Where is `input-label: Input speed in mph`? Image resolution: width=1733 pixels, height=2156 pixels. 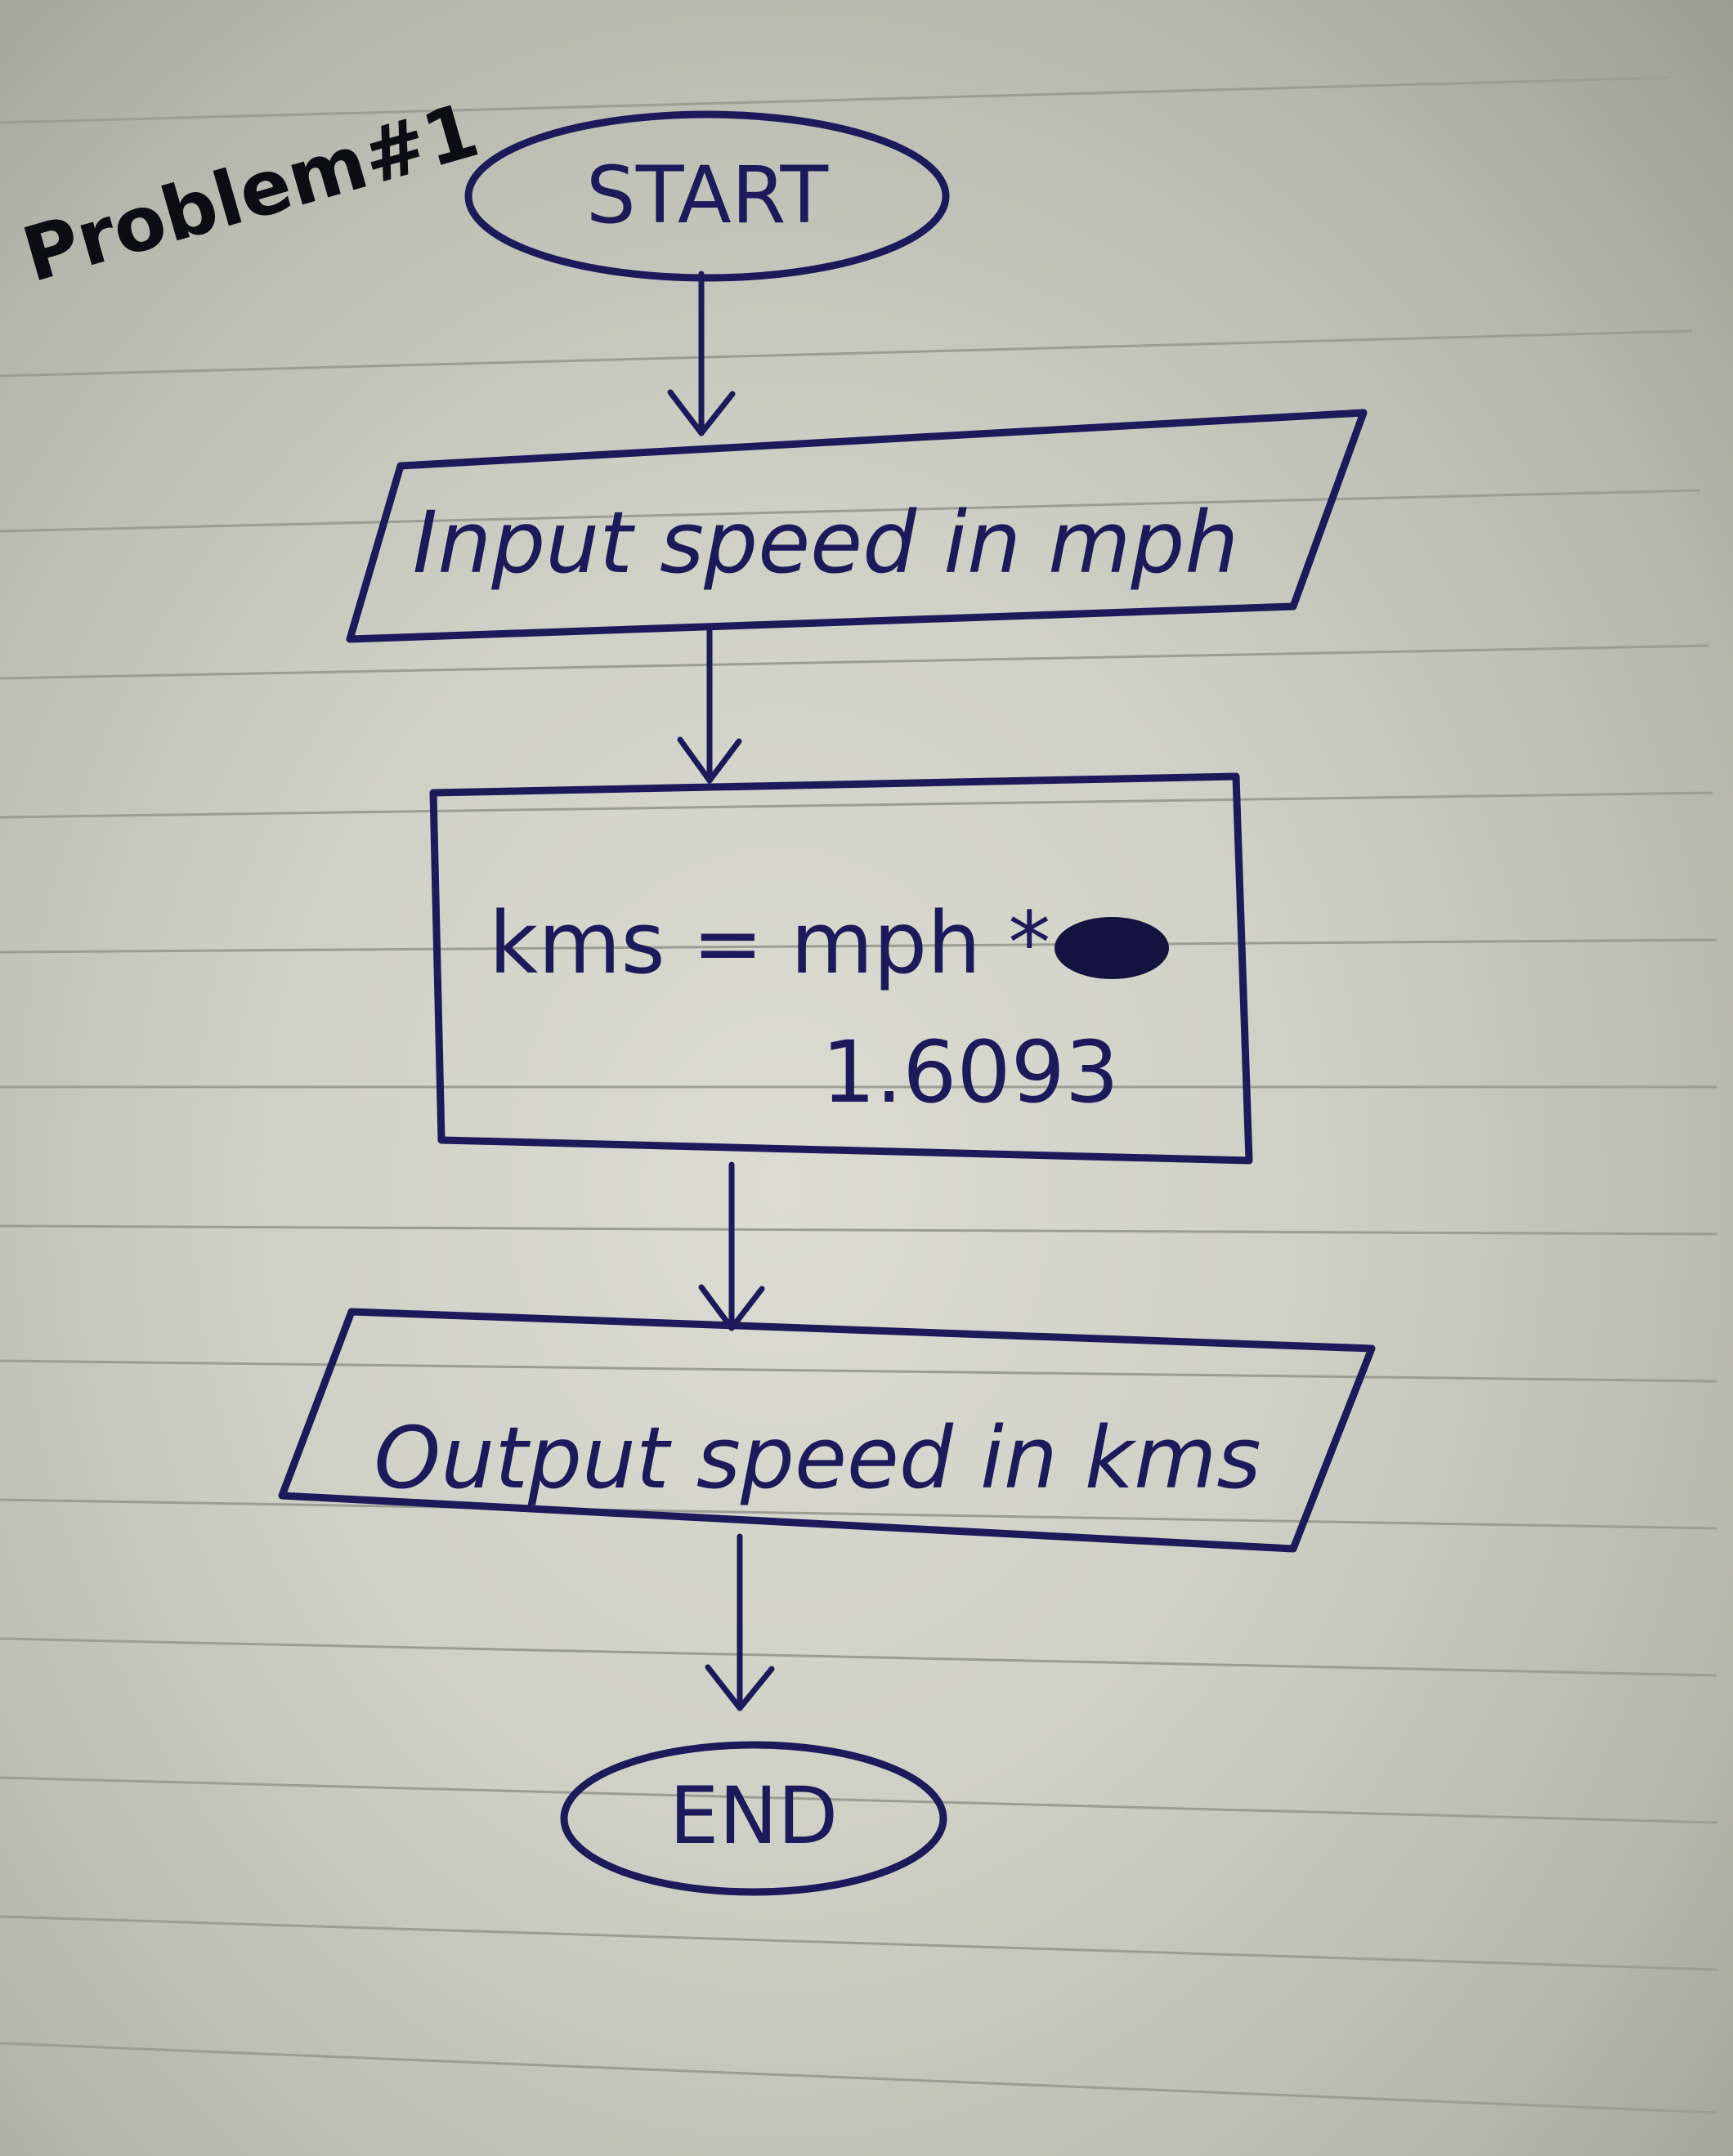
input-label: Input speed in mph is located at coordinates (826, 543).